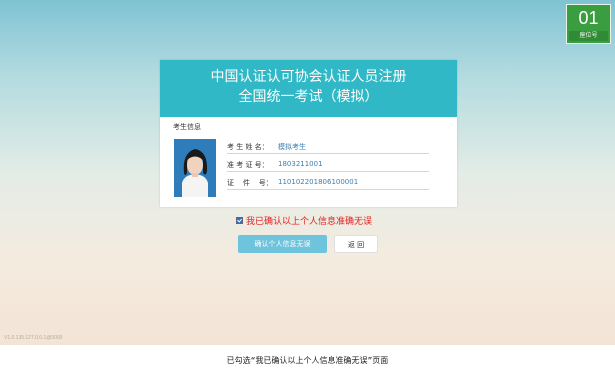 This screenshot has width=615, height=375. What do you see at coordinates (239, 220) in the screenshot?
I see `confirm-checkbox` at bounding box center [239, 220].